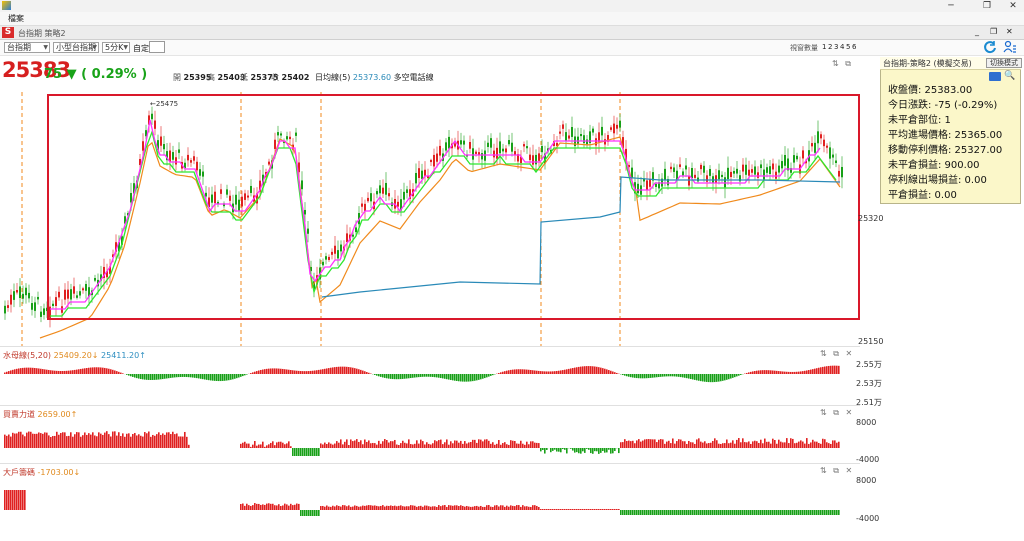  I want to click on window-count-6: 6, so click(854, 47).